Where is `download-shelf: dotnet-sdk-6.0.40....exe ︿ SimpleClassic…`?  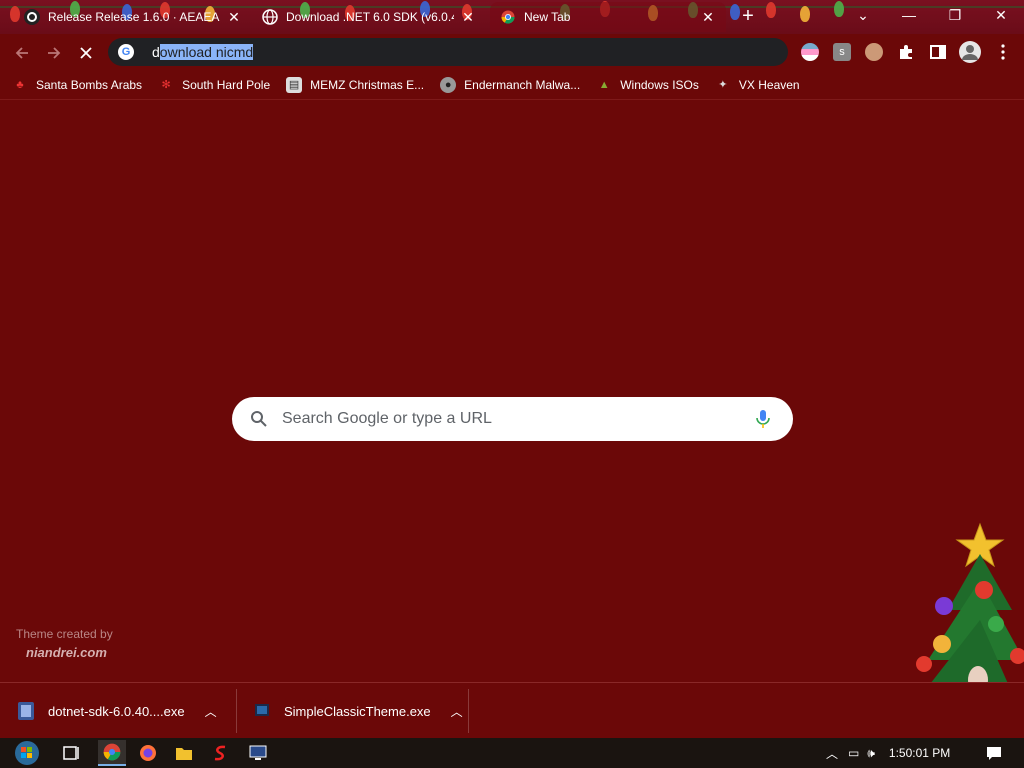 download-shelf: dotnet-sdk-6.0.40....exe ︿ SimpleClassic… is located at coordinates (512, 710).